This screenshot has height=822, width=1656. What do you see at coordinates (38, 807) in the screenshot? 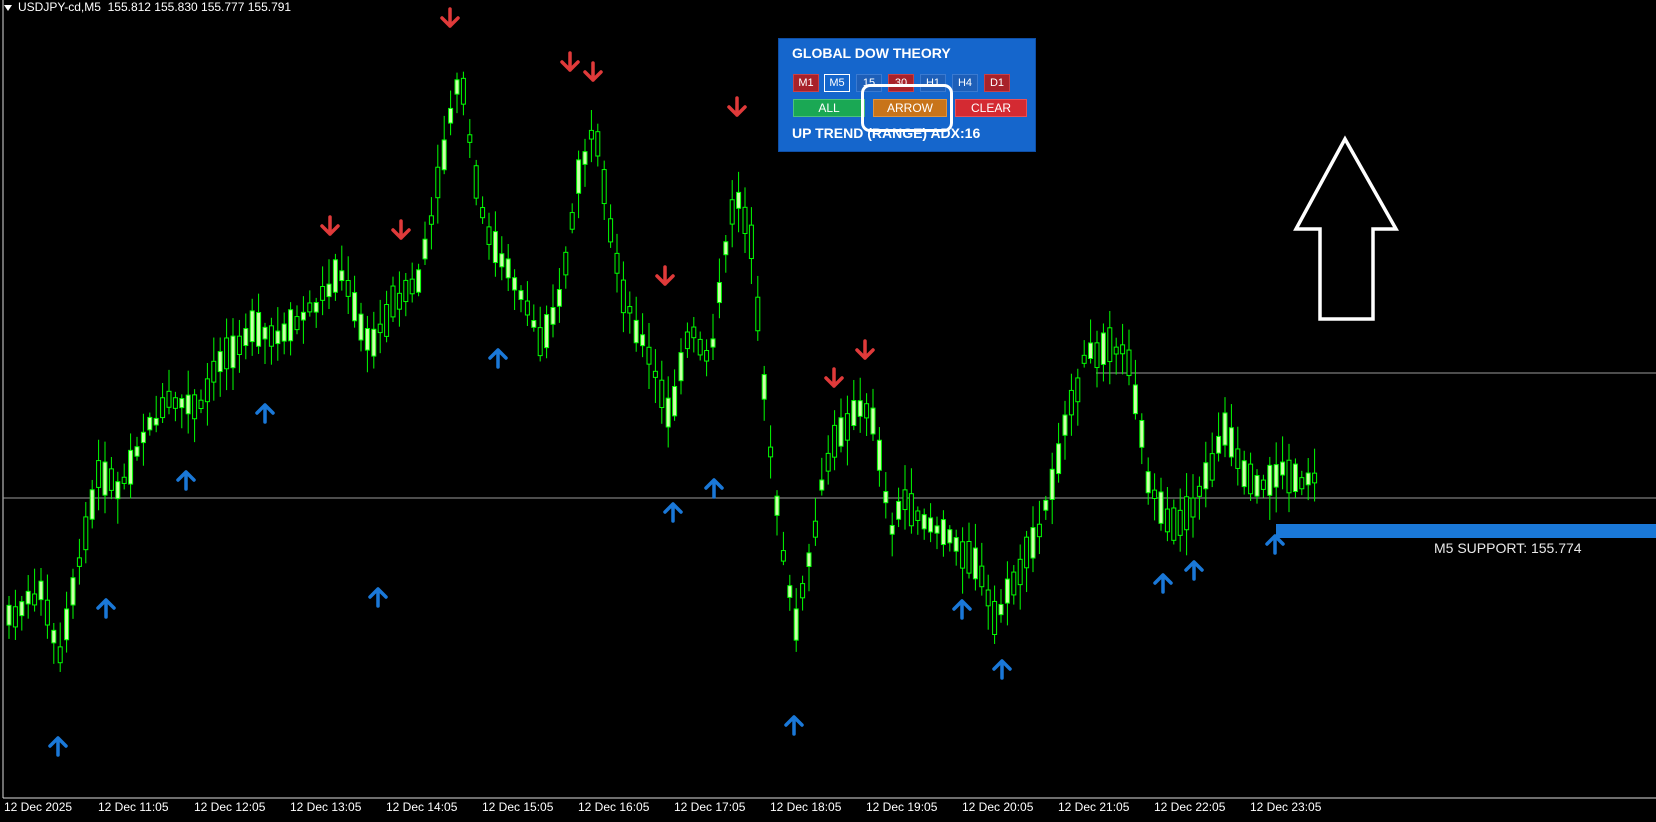
I see `time-axis-label: 12 Dec 2025` at bounding box center [38, 807].